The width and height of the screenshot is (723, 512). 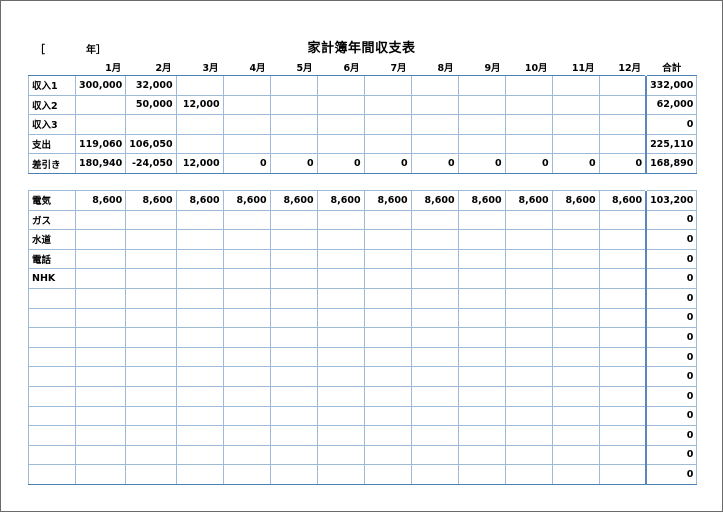 What do you see at coordinates (52, 220) in the screenshot?
I see `row-label: ガス` at bounding box center [52, 220].